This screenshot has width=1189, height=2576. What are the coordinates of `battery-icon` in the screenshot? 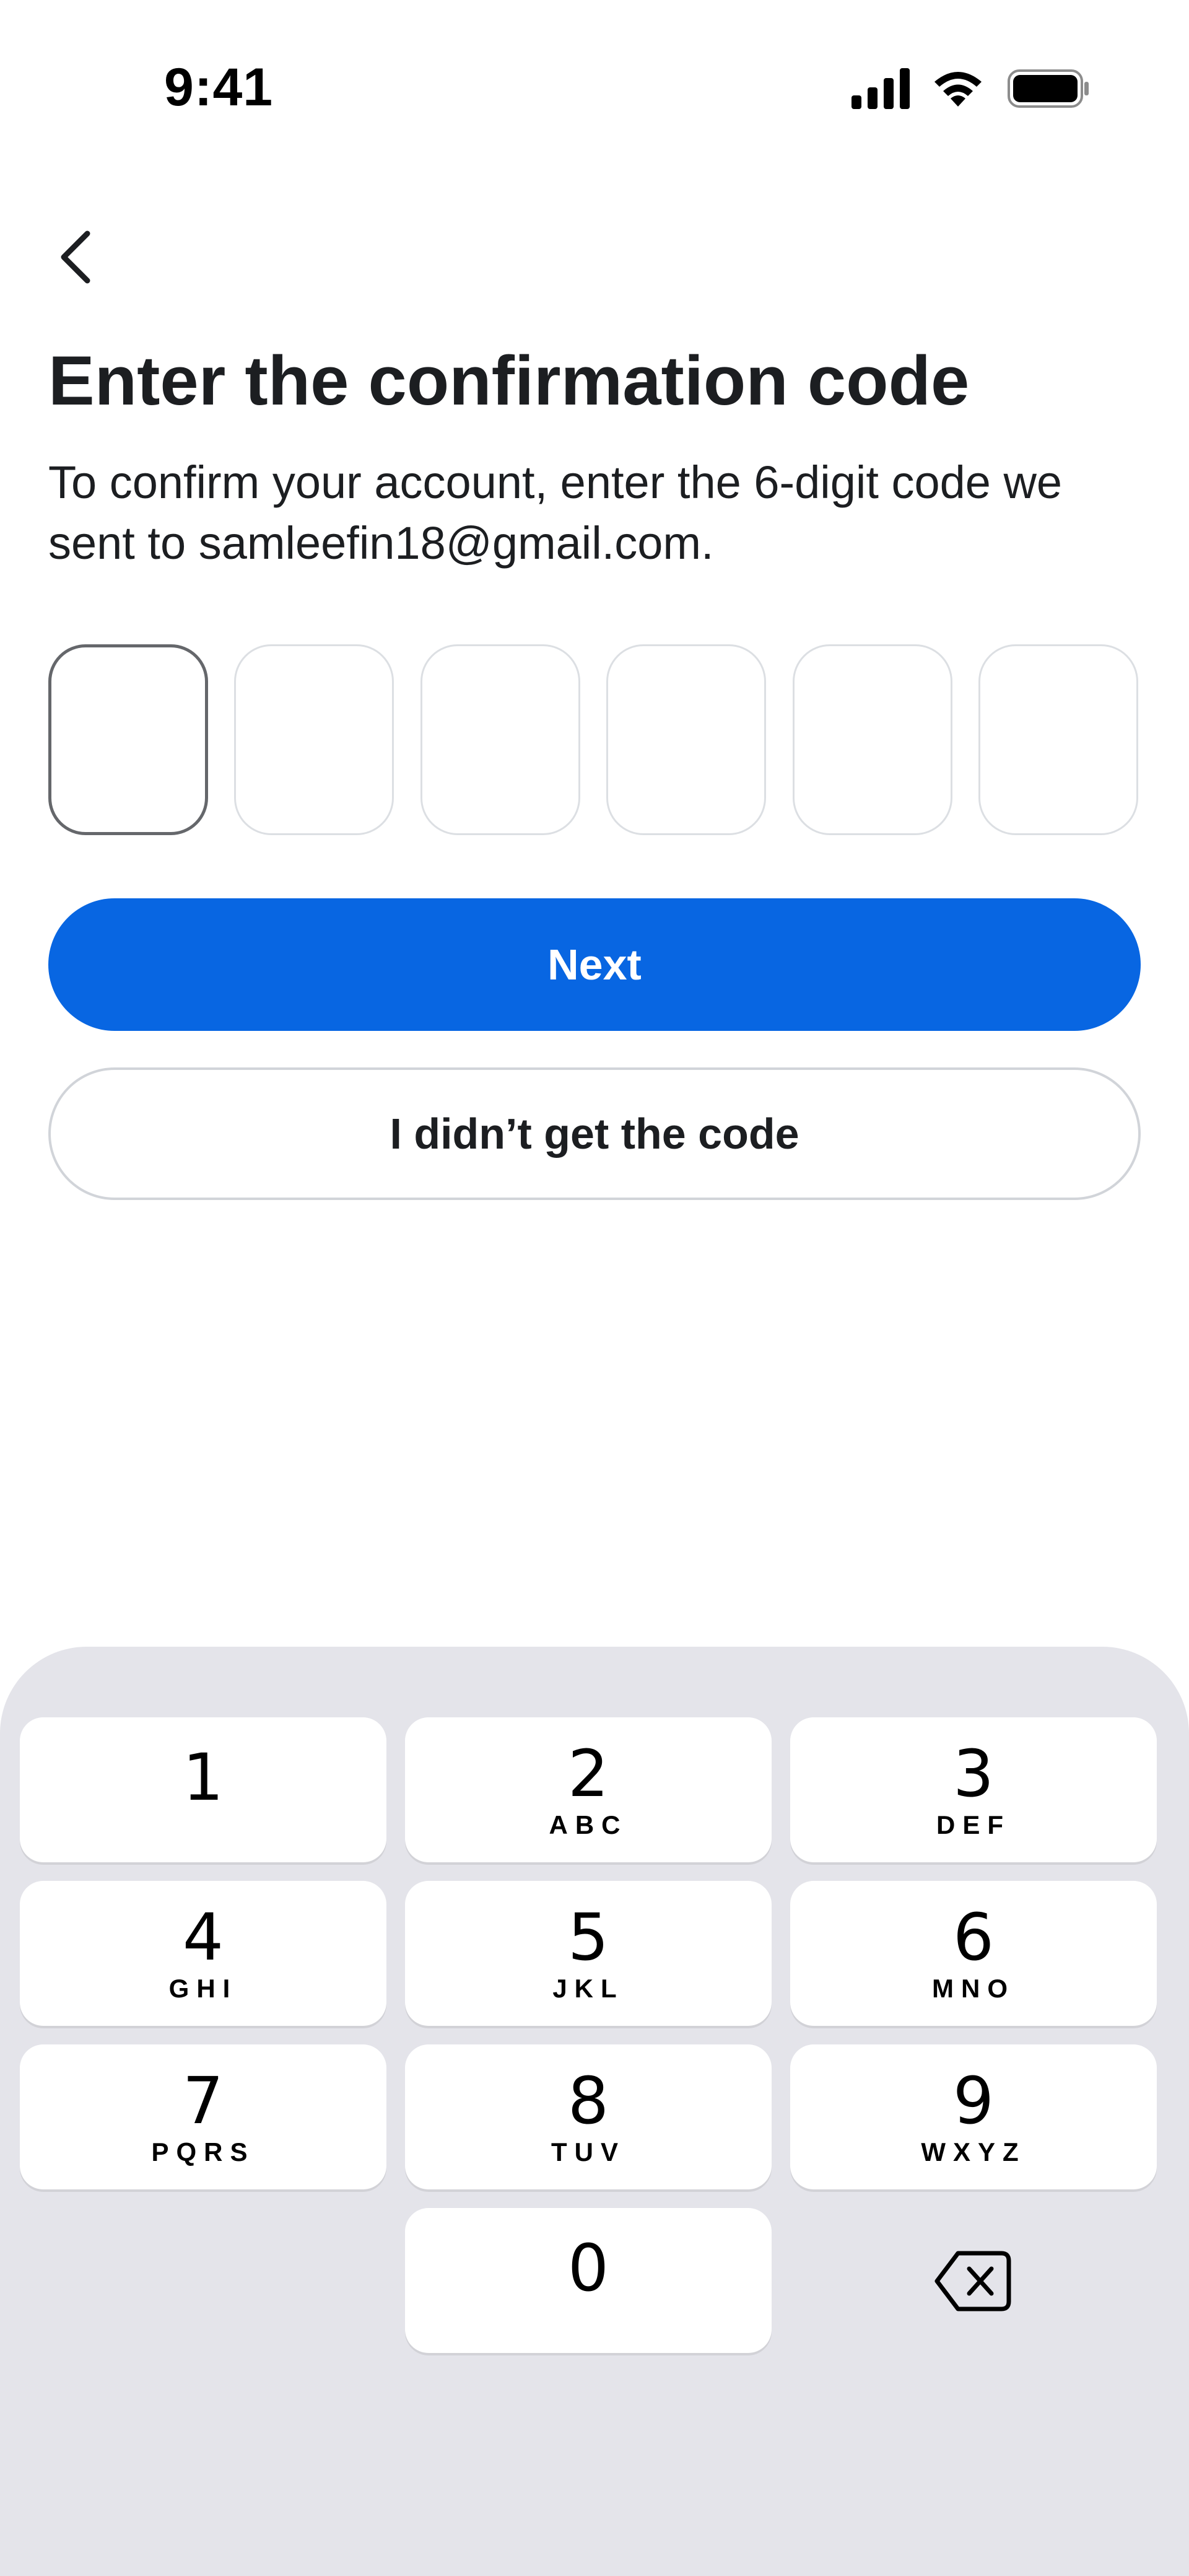 It's located at (1048, 88).